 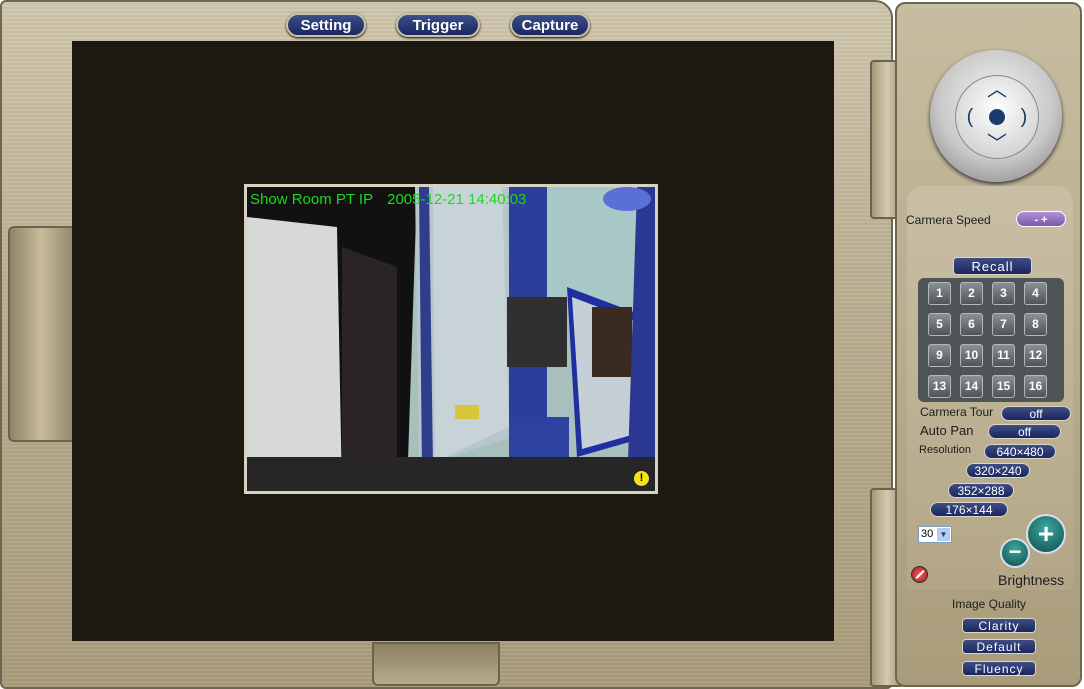 I want to click on ptz-control: ︿ ﹀ ( ), so click(x=996, y=116).